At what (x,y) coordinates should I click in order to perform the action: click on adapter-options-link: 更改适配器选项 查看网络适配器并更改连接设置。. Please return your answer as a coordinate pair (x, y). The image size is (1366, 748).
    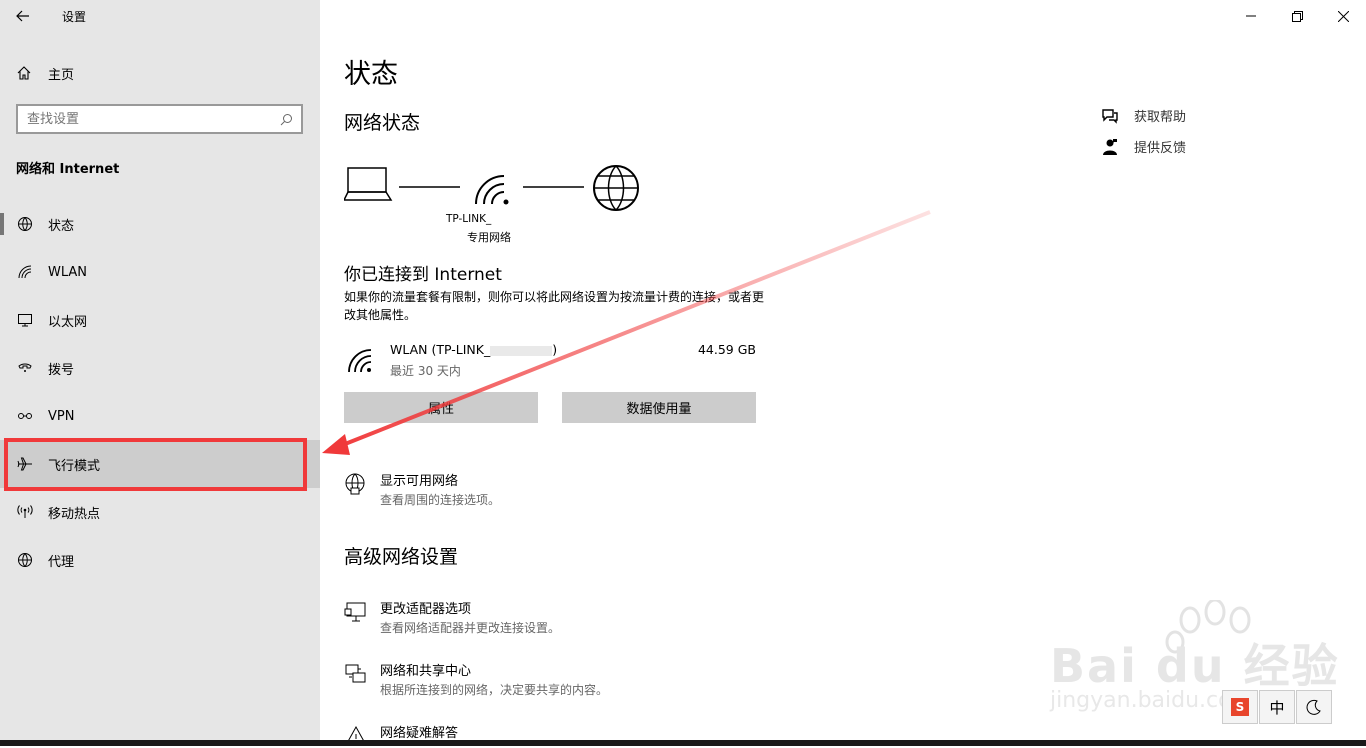
    Looking at the image, I should click on (452, 617).